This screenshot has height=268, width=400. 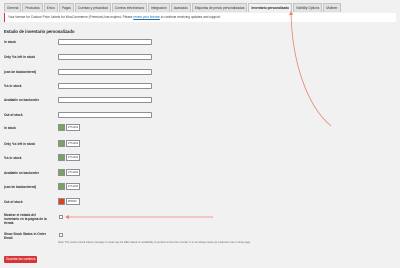 I want to click on tab-cuentas-privacidad: Cuentas y privacidad, so click(x=92, y=7).